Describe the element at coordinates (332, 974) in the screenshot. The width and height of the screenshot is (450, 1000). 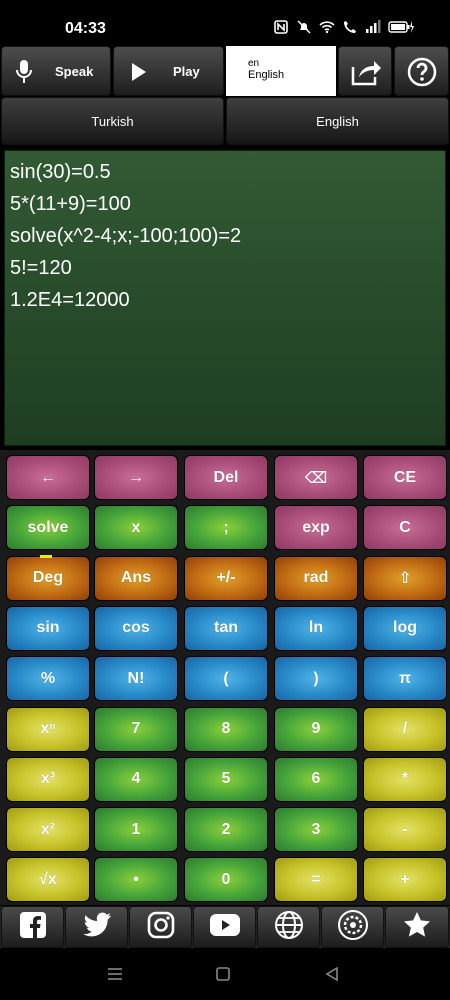
I see `back-icon` at that location.